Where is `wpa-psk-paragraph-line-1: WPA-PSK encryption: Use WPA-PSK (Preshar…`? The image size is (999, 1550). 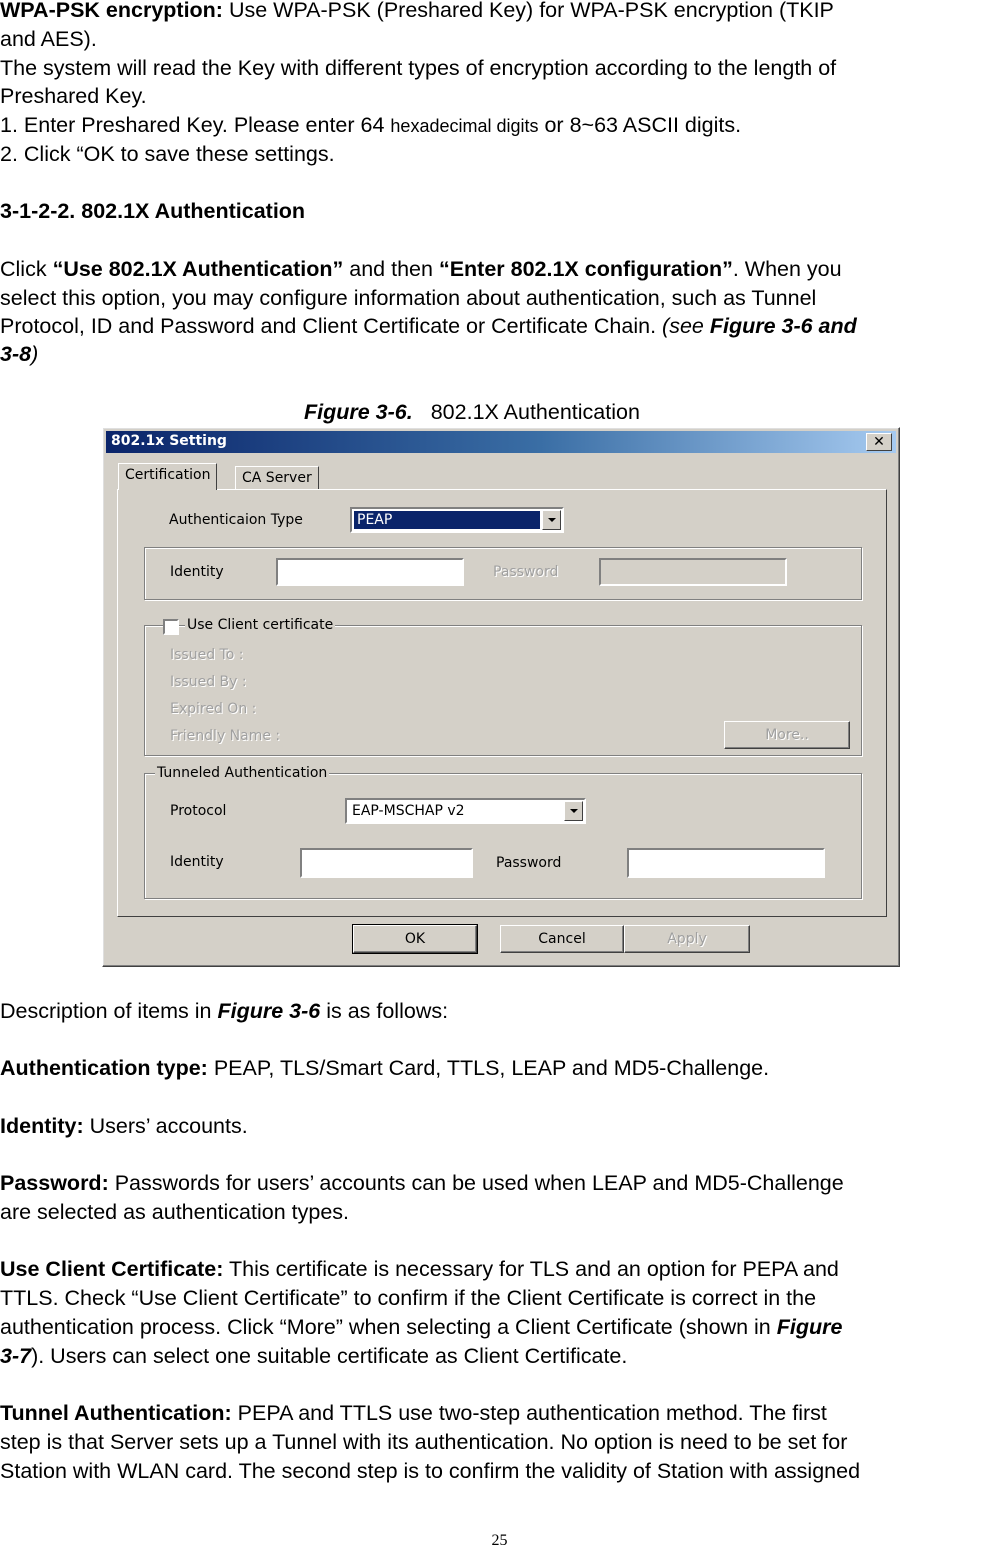
wpa-psk-paragraph-line-1: WPA-PSK encryption: Use WPA-PSK (Preshar… is located at coordinates (417, 11).